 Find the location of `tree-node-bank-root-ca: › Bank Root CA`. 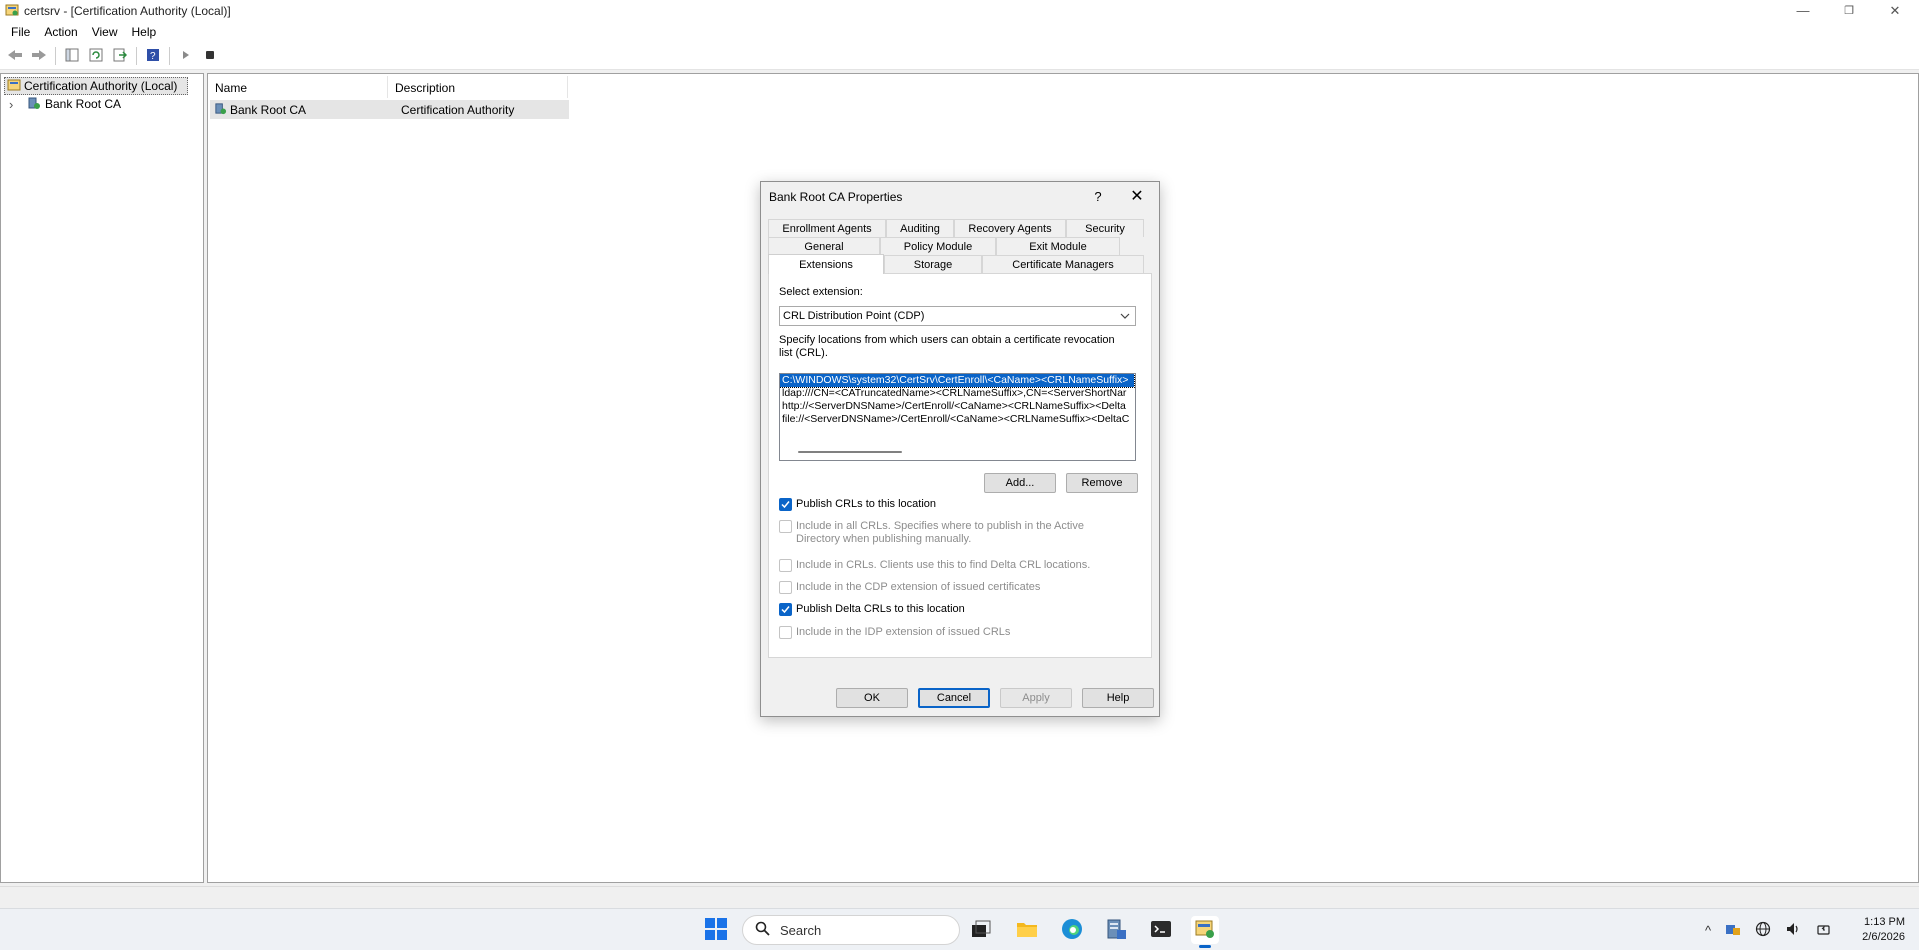

tree-node-bank-root-ca: › Bank Root CA is located at coordinates (65, 104).